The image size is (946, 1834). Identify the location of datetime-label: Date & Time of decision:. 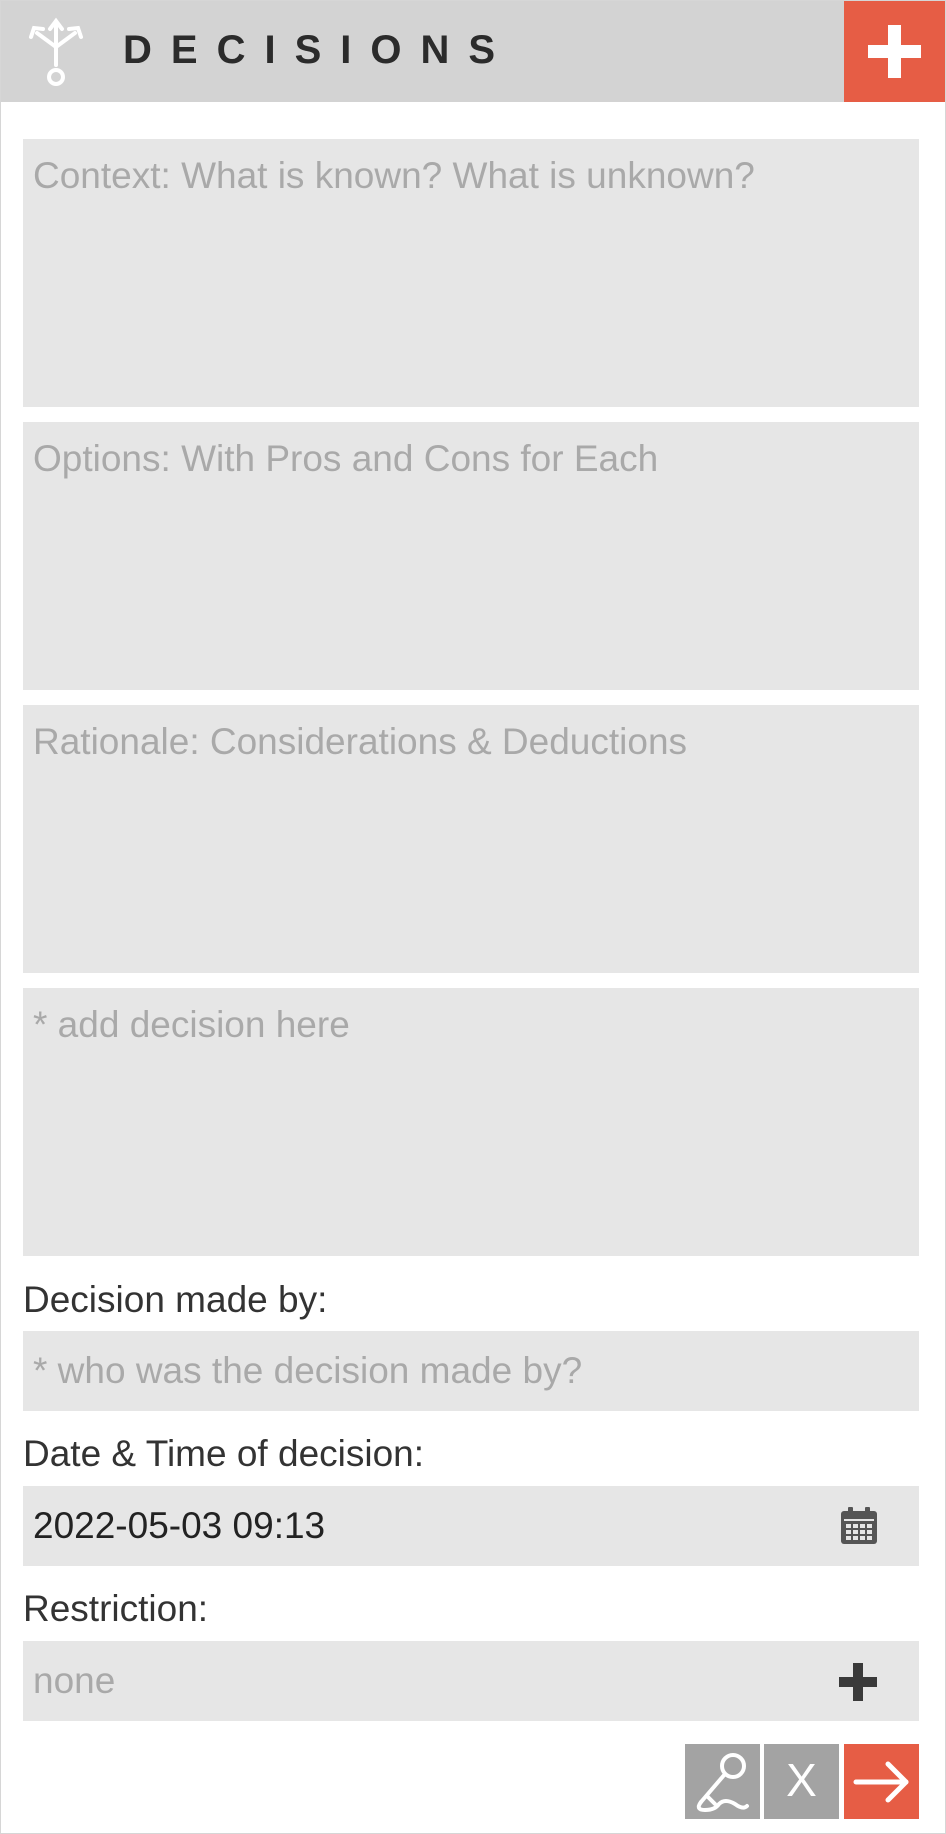
(224, 1453).